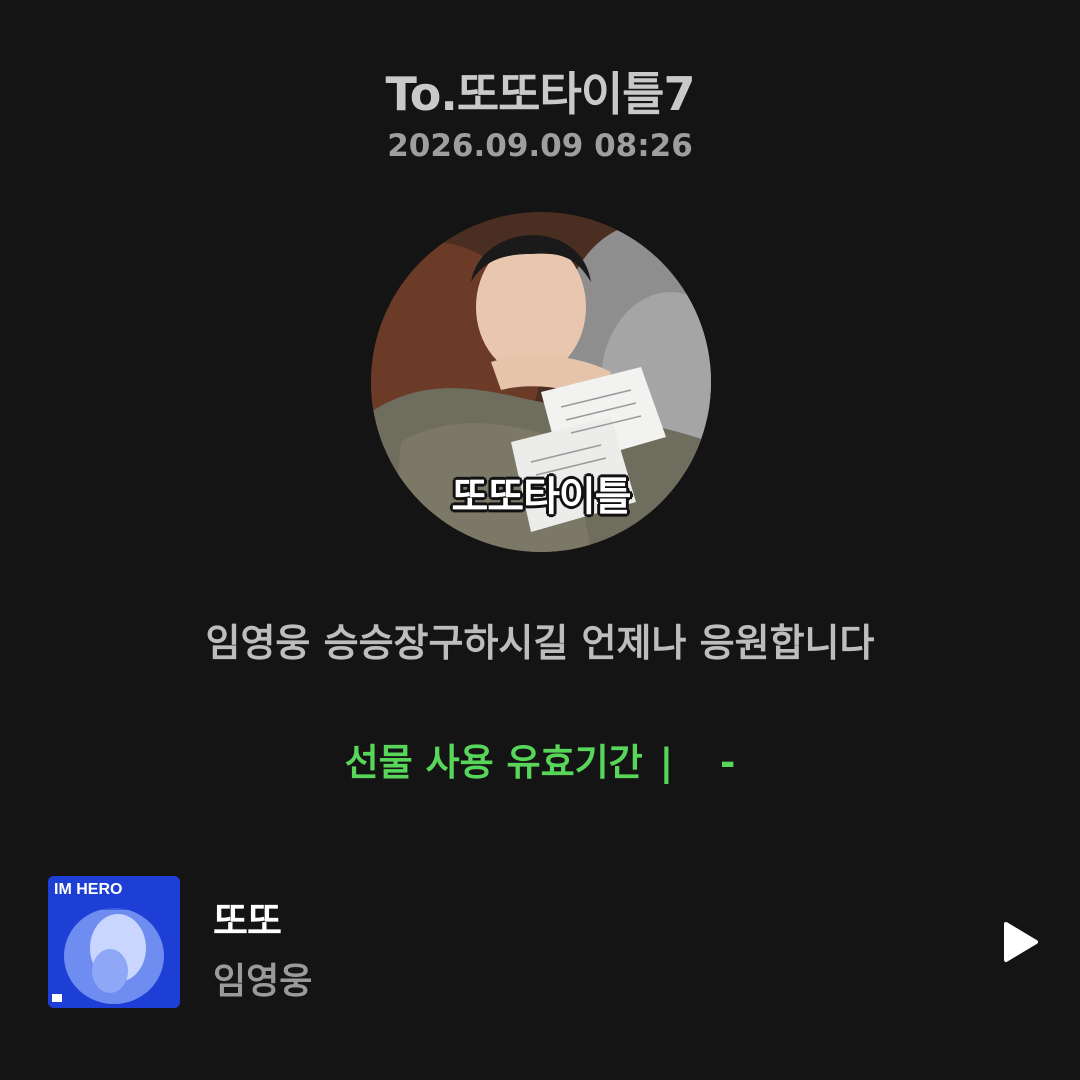 This screenshot has height=1080, width=1080. What do you see at coordinates (728, 762) in the screenshot?
I see `validity-value: -` at bounding box center [728, 762].